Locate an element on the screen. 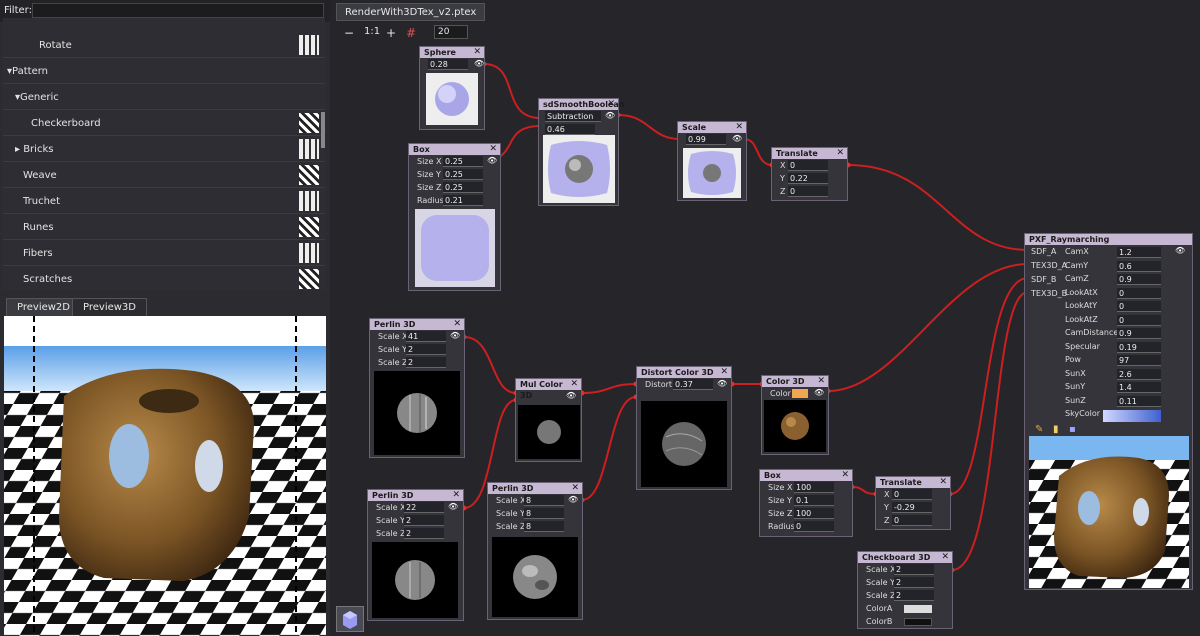  param-value: 22 is located at coordinates (424, 507).